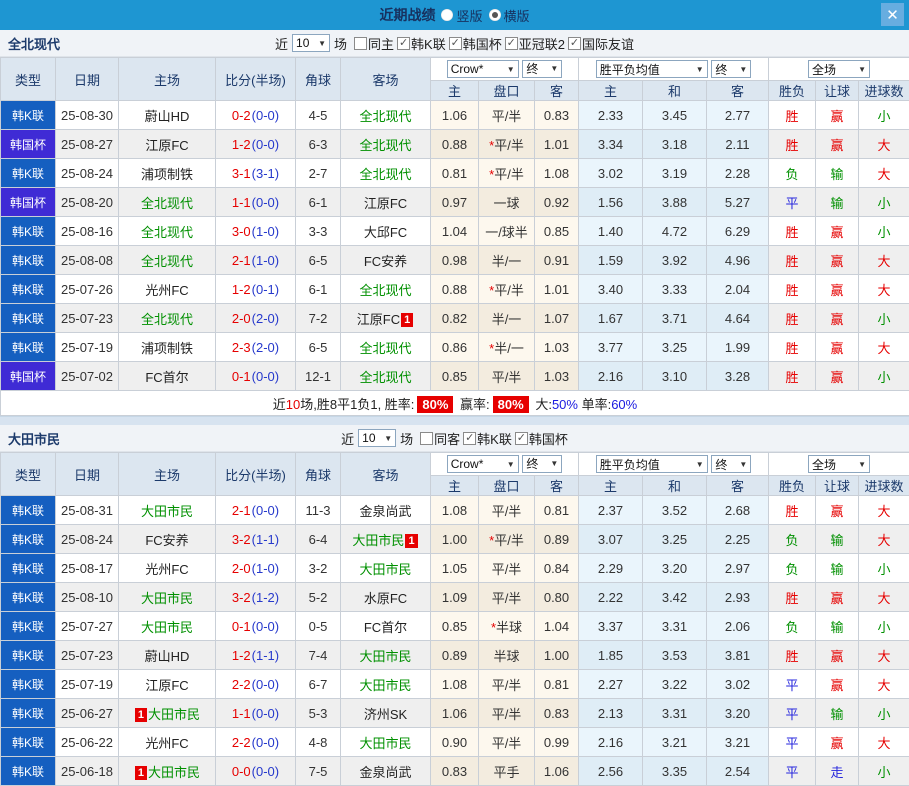 The image size is (909, 786). I want to click on col-header-avg-home: 主, so click(611, 91).